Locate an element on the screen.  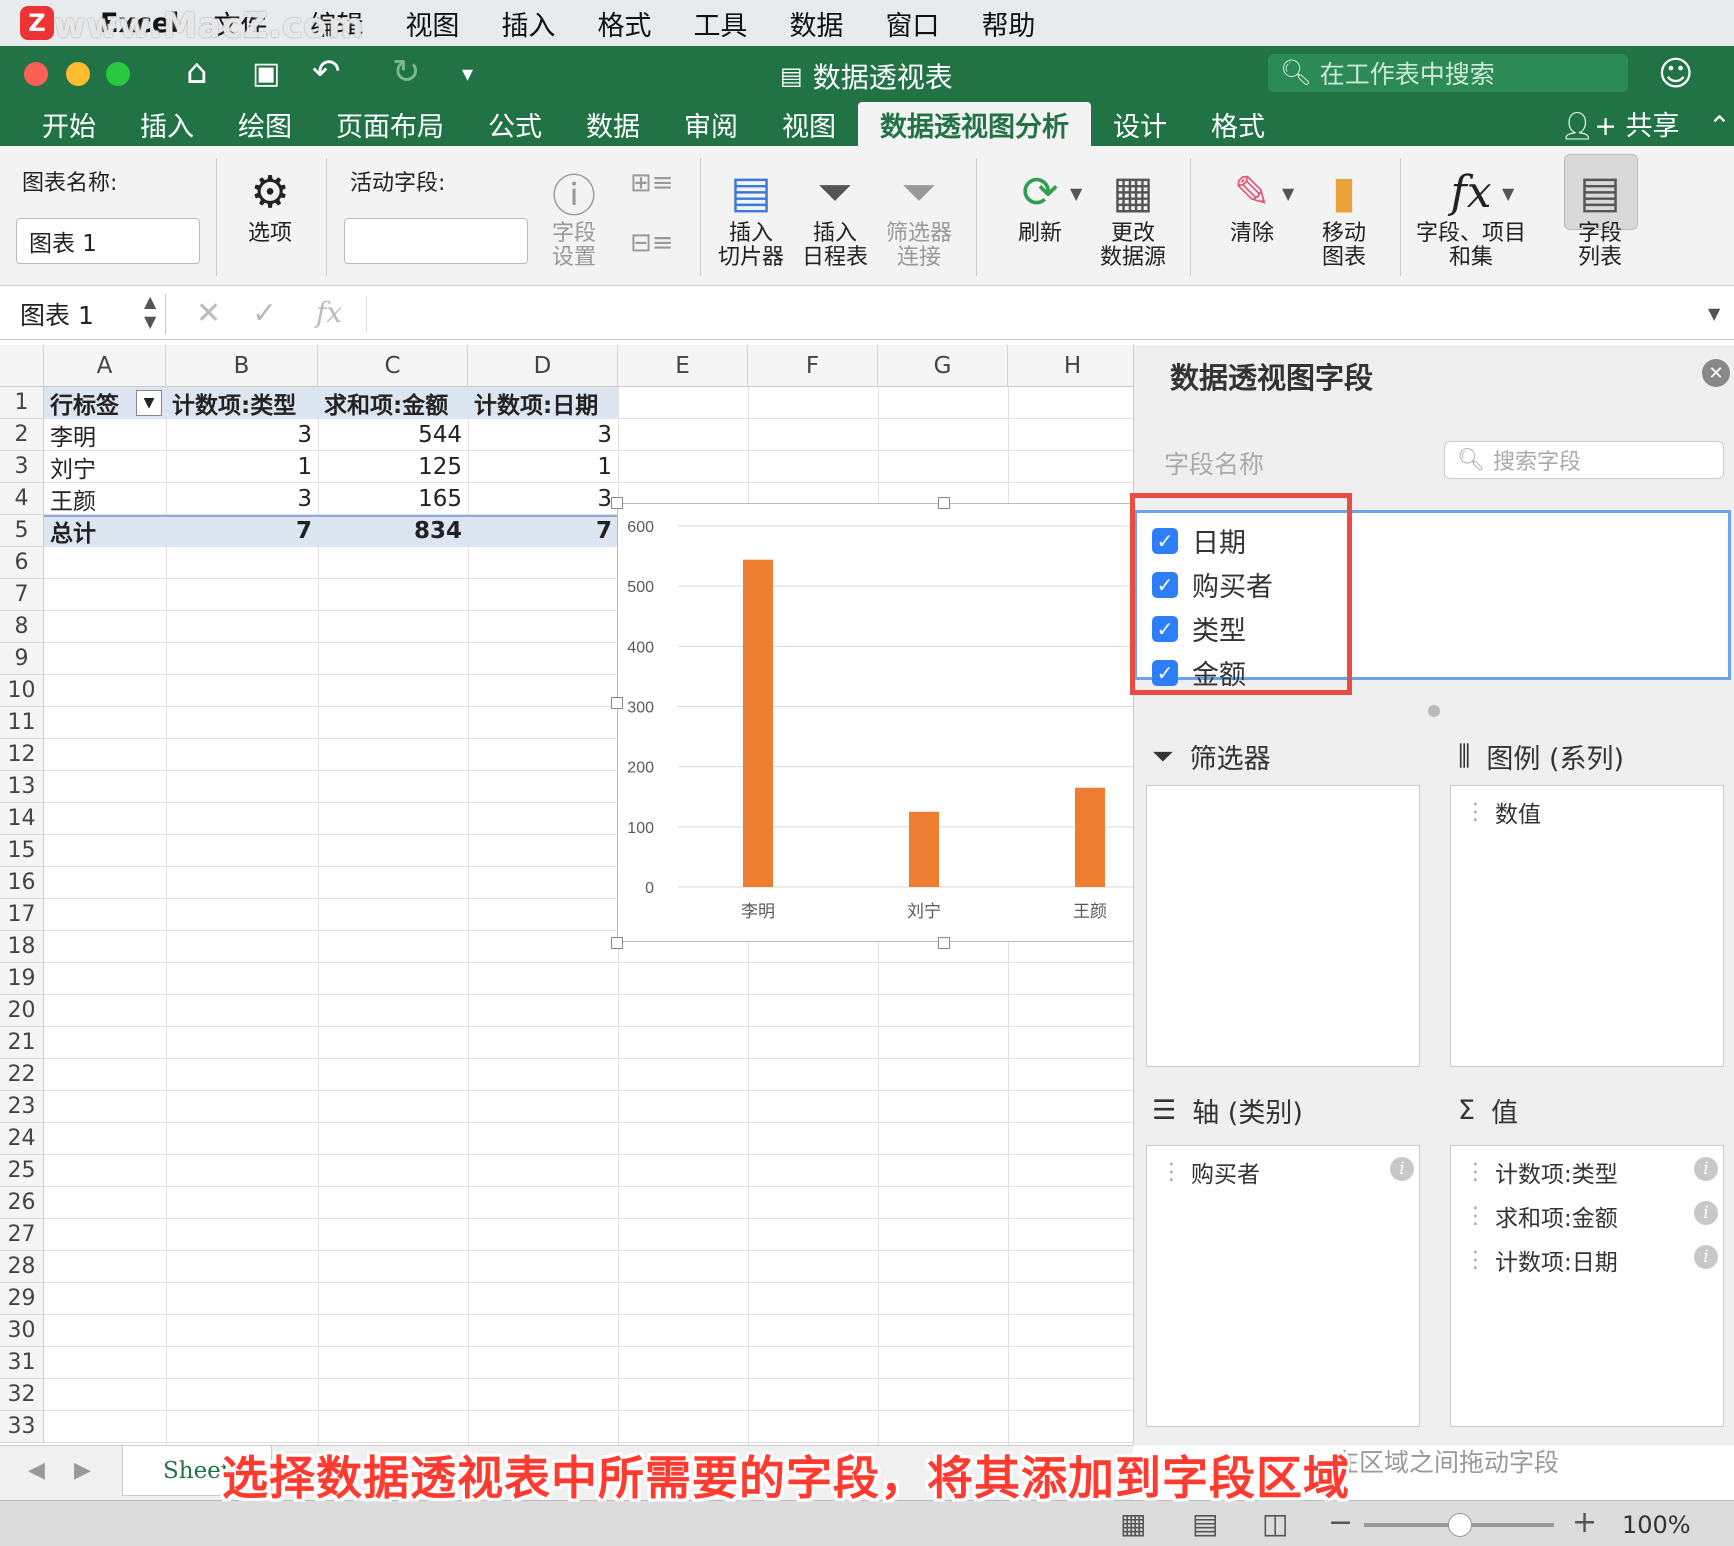
tab-view: 视图 is located at coordinates (809, 124).